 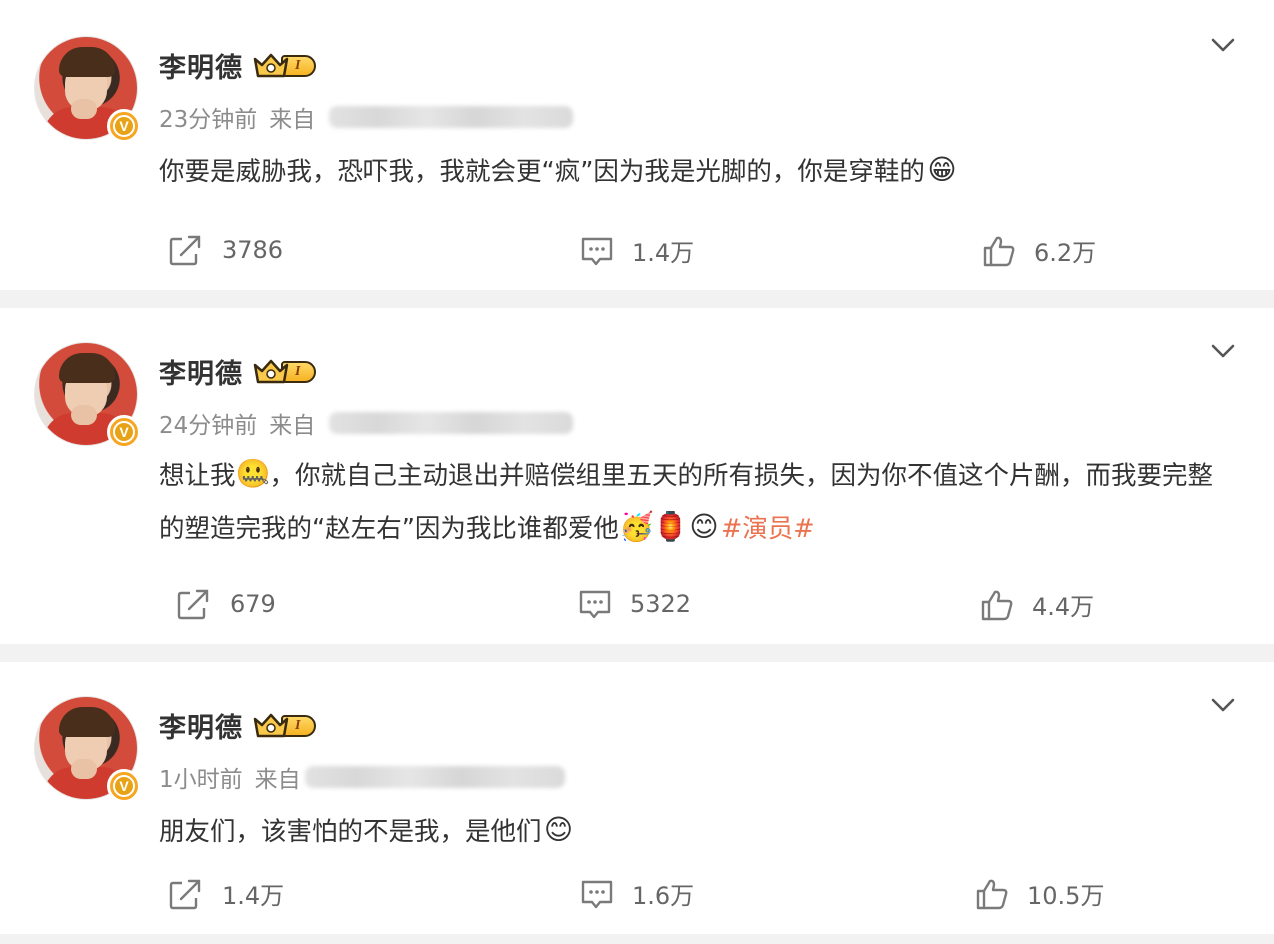 I want to click on repost-button: 3786, so click(x=225, y=250).